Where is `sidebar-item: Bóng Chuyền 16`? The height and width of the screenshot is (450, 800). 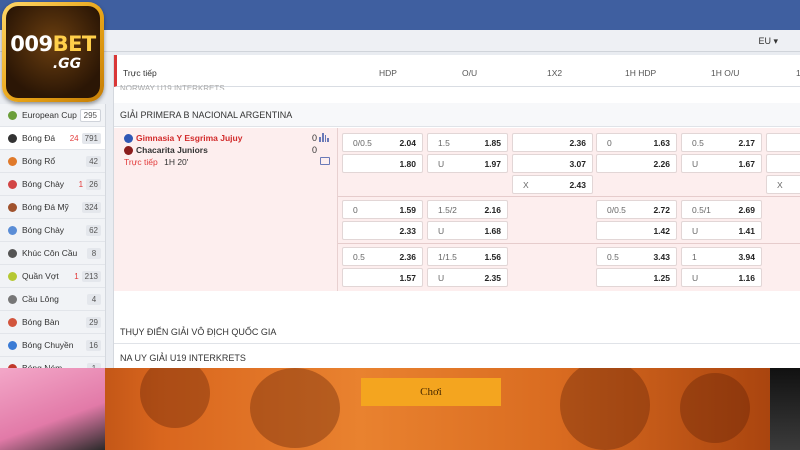 sidebar-item: Bóng Chuyền 16 is located at coordinates (52, 345).